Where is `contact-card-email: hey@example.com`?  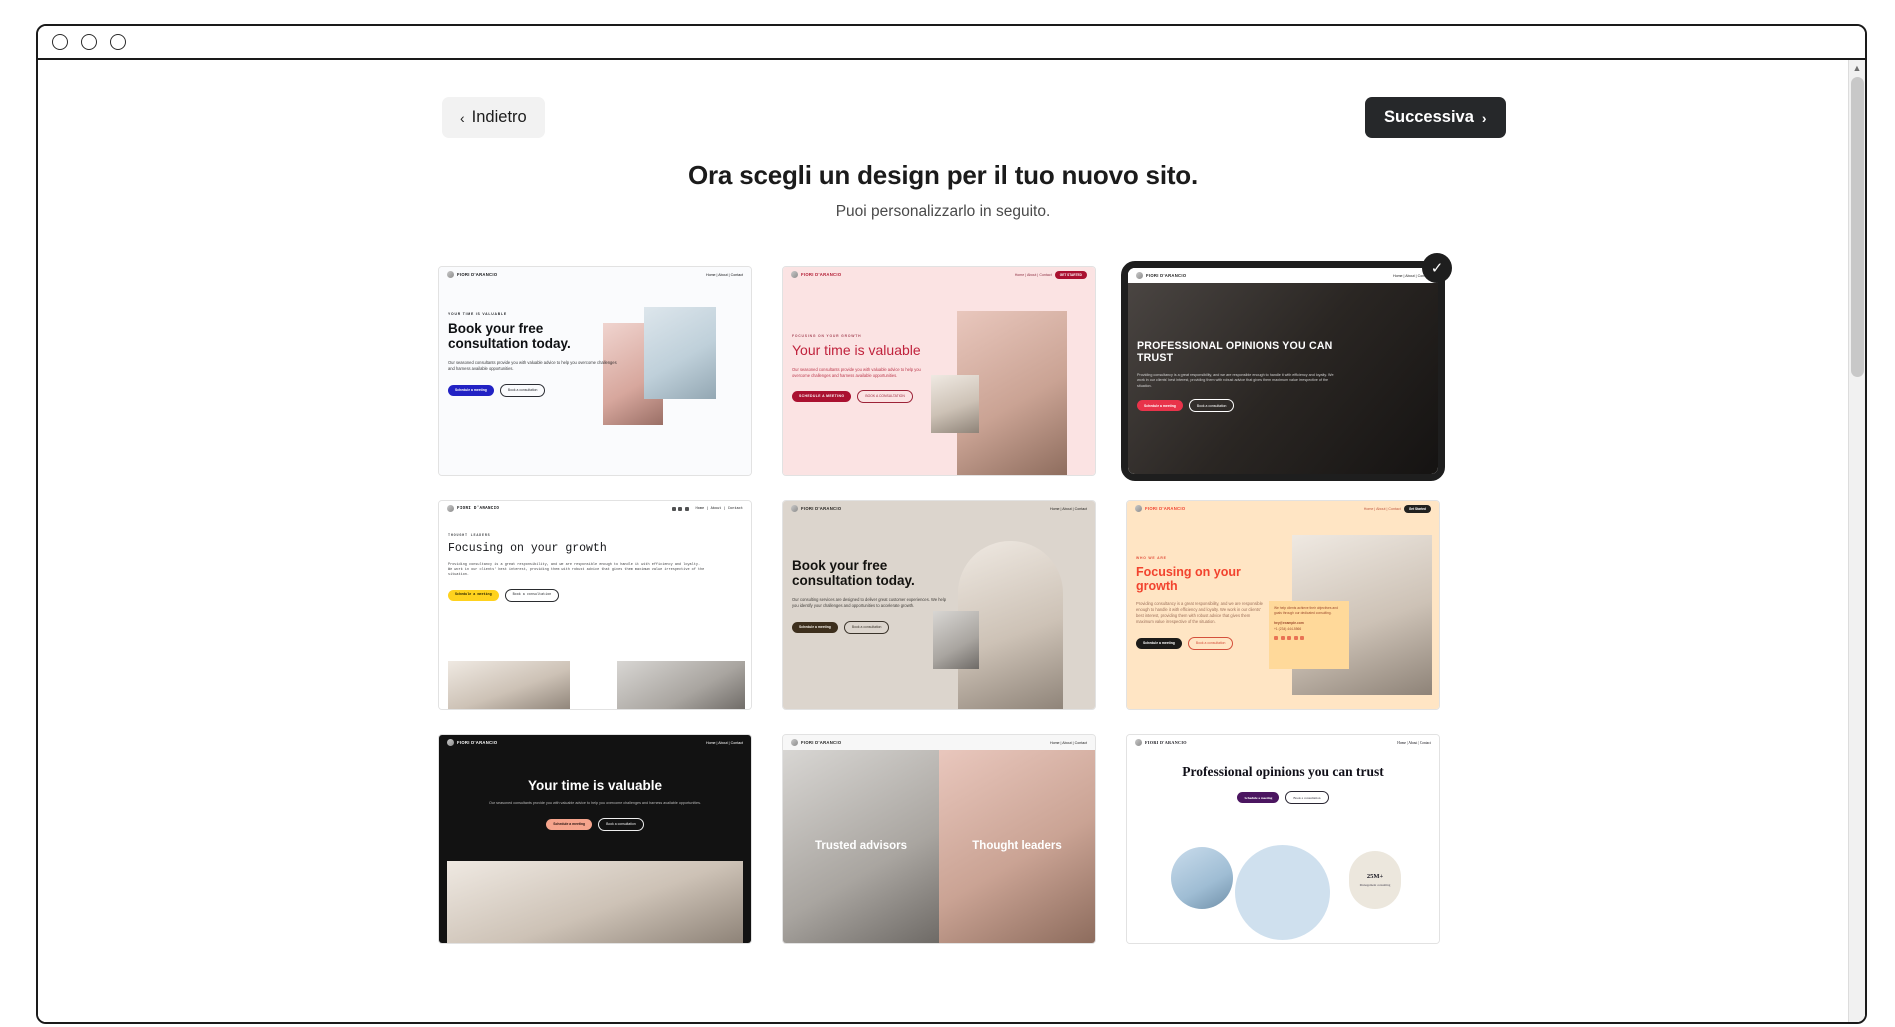 contact-card-email: hey@example.com is located at coordinates (1309, 623).